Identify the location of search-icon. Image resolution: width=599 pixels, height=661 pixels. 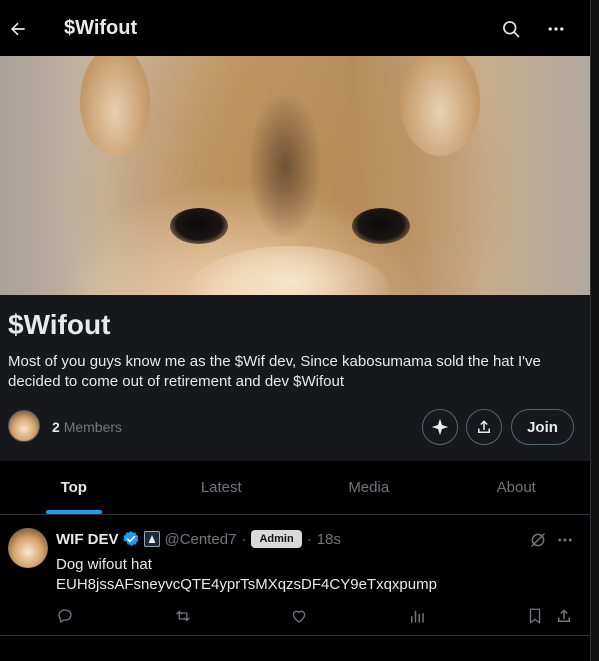
(511, 29).